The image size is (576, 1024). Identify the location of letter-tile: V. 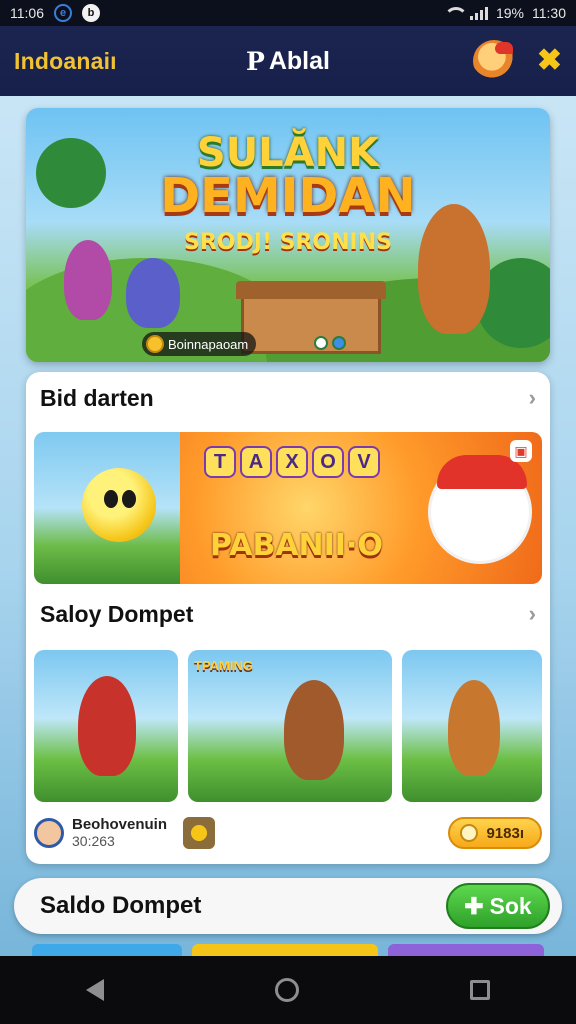
(364, 462).